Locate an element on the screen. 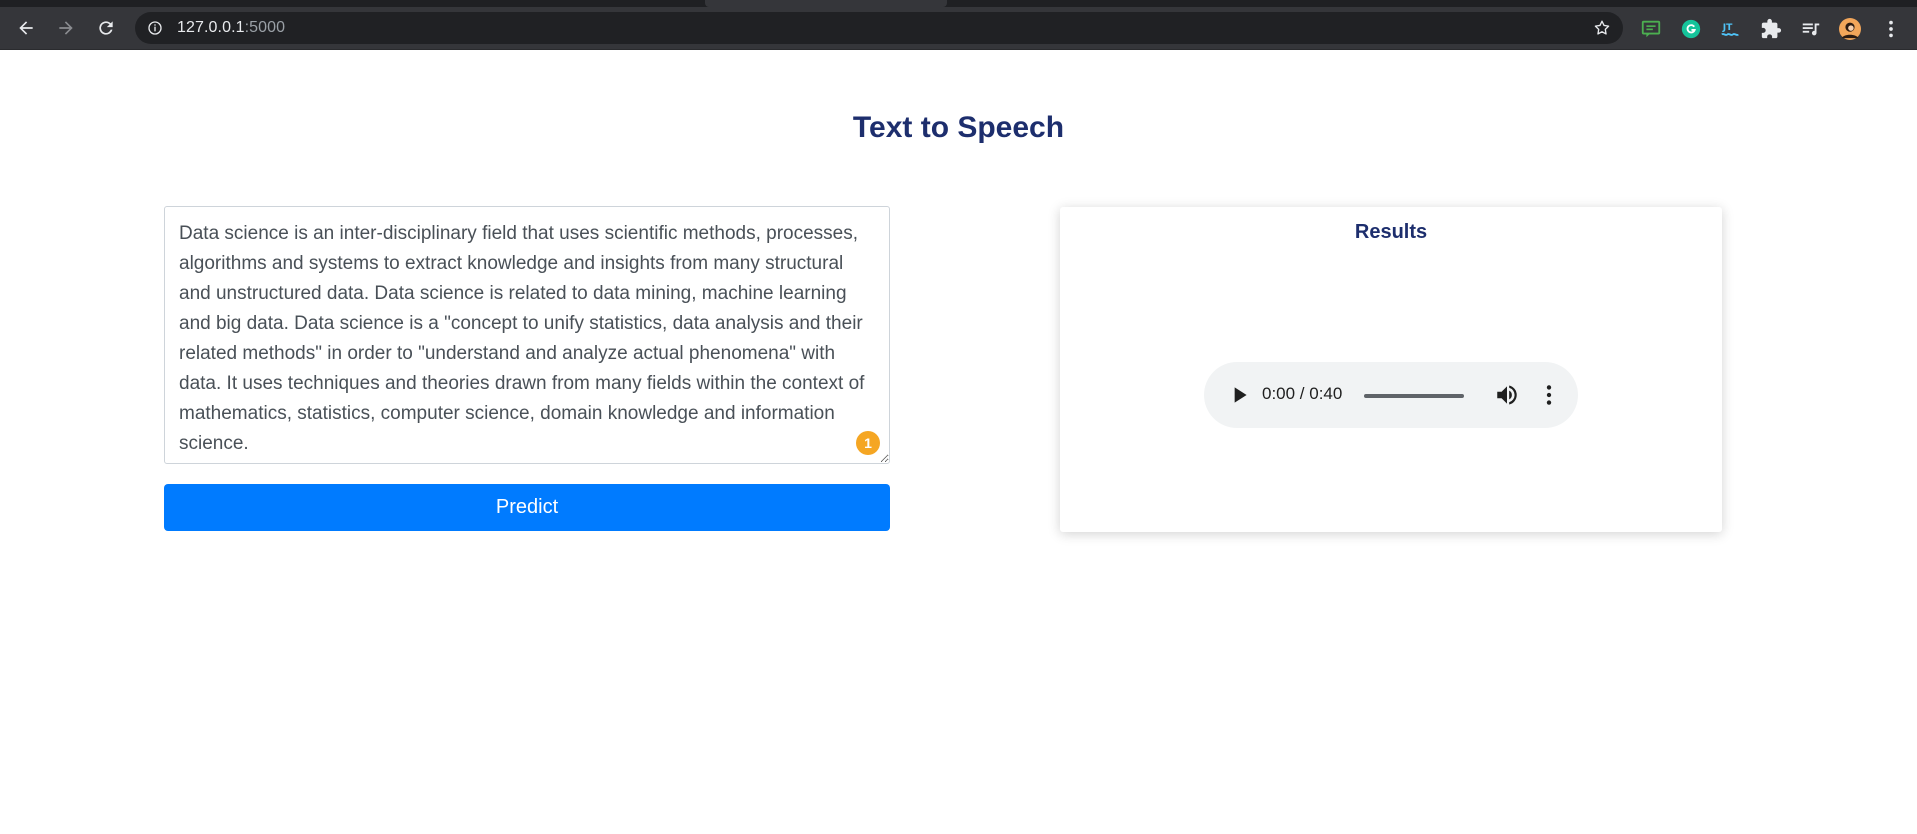  extension-wave: JT is located at coordinates (1731, 29).